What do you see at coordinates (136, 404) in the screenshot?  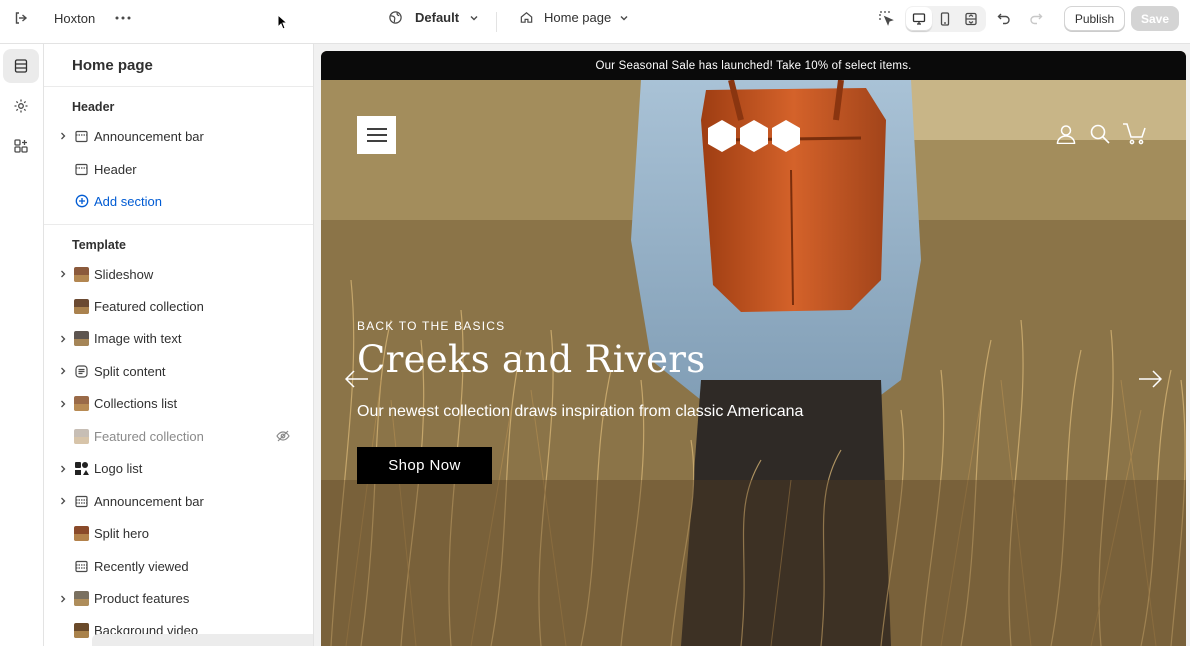 I see `section-label: Collections list` at bounding box center [136, 404].